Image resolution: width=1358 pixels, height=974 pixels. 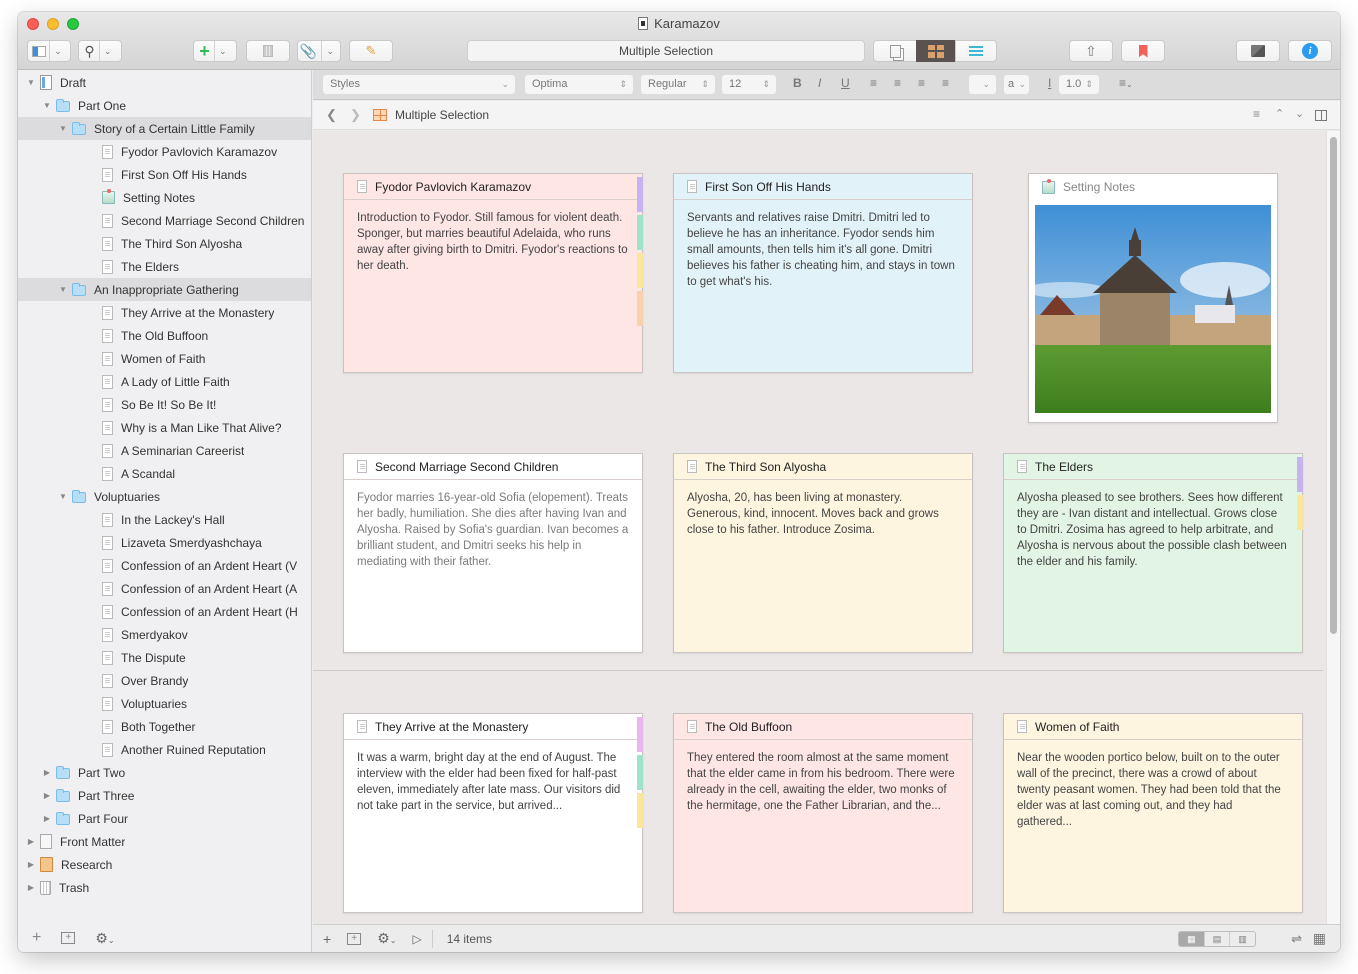 What do you see at coordinates (164, 887) in the screenshot?
I see `binder-item: ▶ Trash` at bounding box center [164, 887].